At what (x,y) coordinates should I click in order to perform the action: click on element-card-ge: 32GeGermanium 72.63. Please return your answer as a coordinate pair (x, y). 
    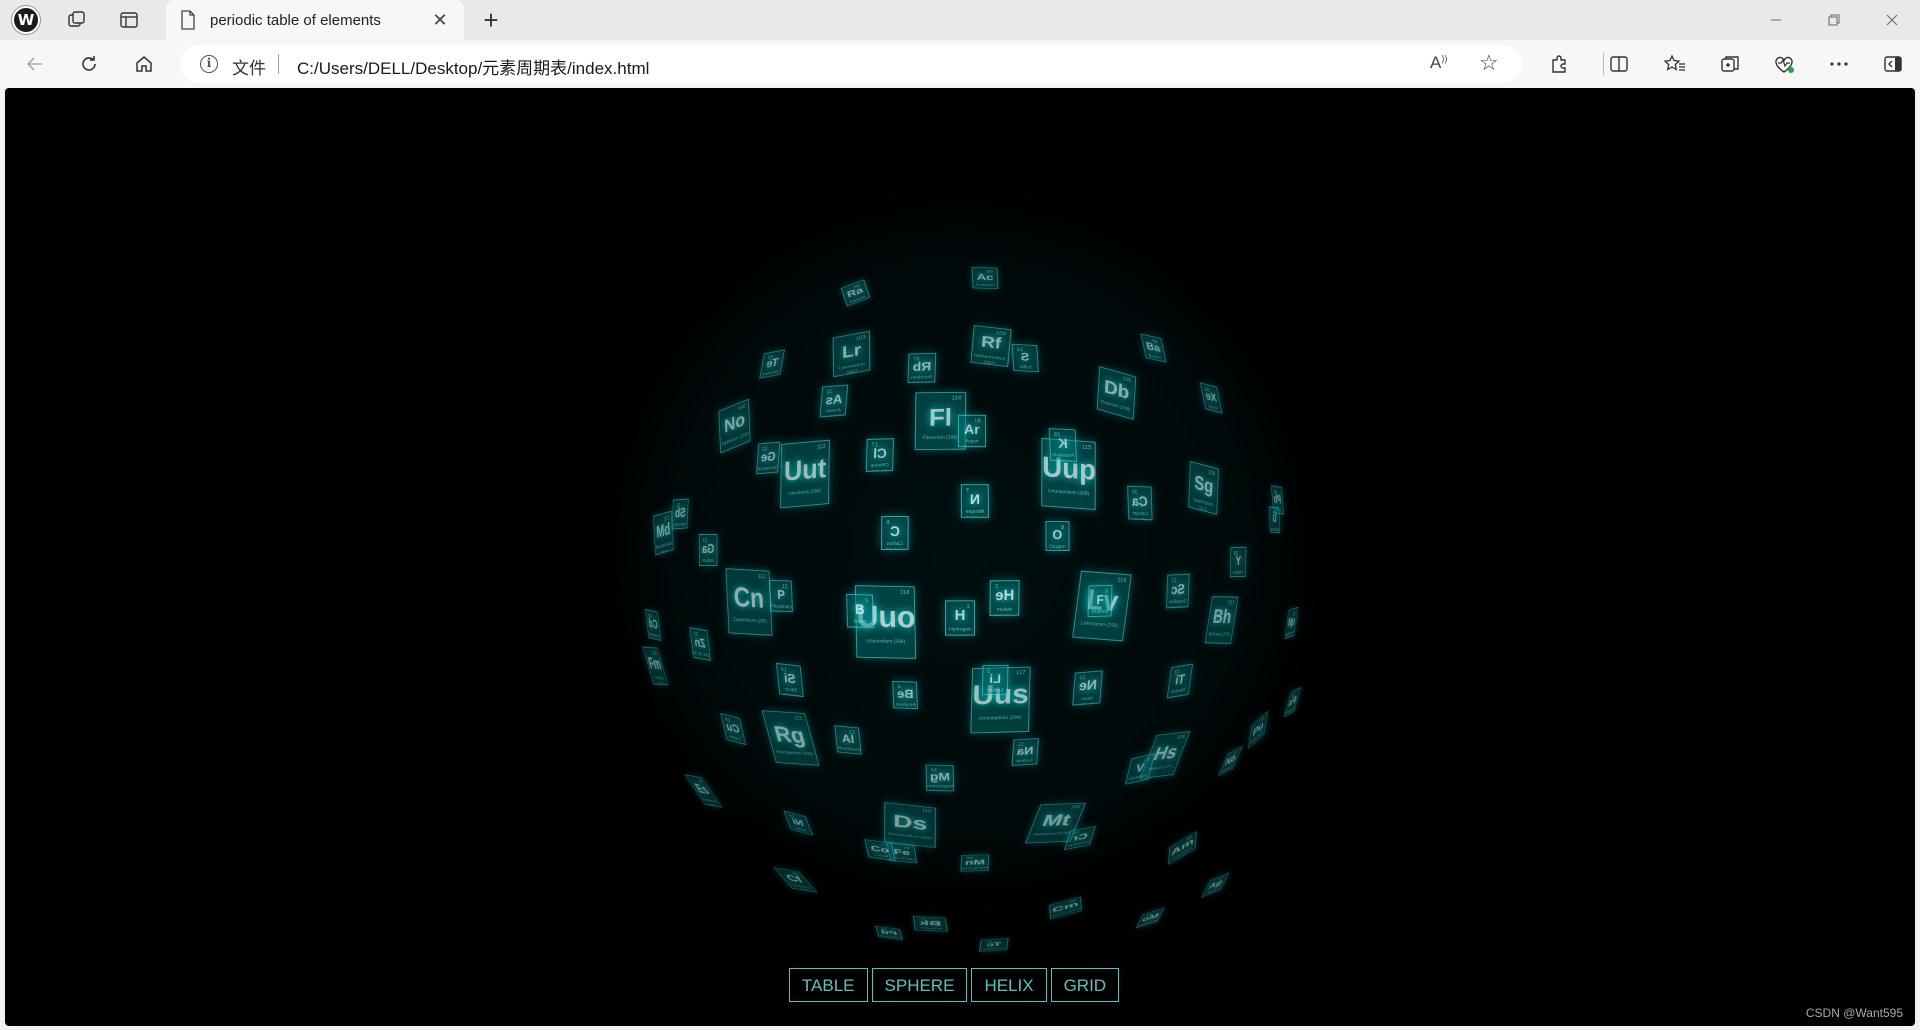
    Looking at the image, I should click on (768, 458).